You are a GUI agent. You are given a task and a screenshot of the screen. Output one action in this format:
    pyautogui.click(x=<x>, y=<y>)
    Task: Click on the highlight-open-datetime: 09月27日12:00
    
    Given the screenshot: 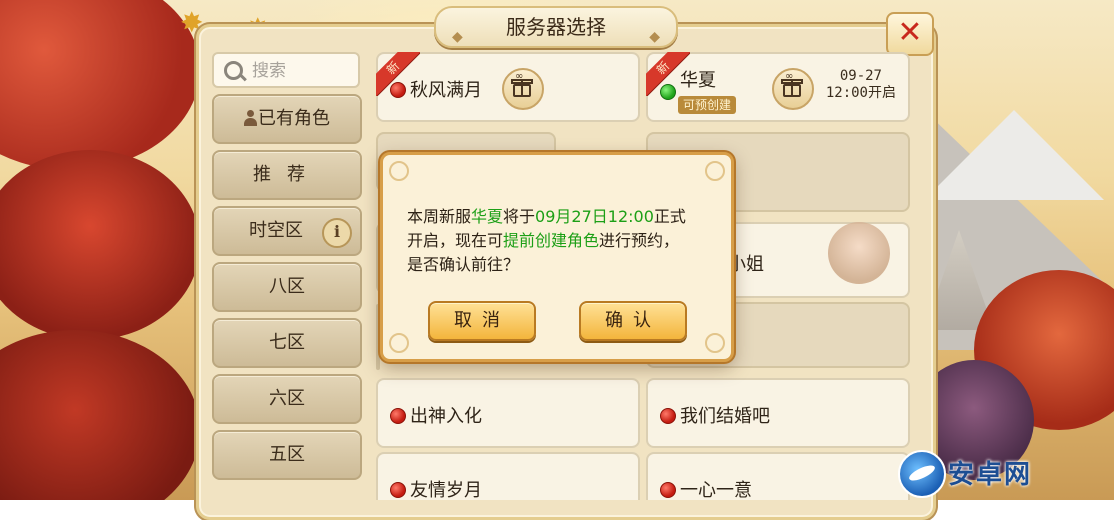 What is the action you would take?
    pyautogui.click(x=594, y=216)
    